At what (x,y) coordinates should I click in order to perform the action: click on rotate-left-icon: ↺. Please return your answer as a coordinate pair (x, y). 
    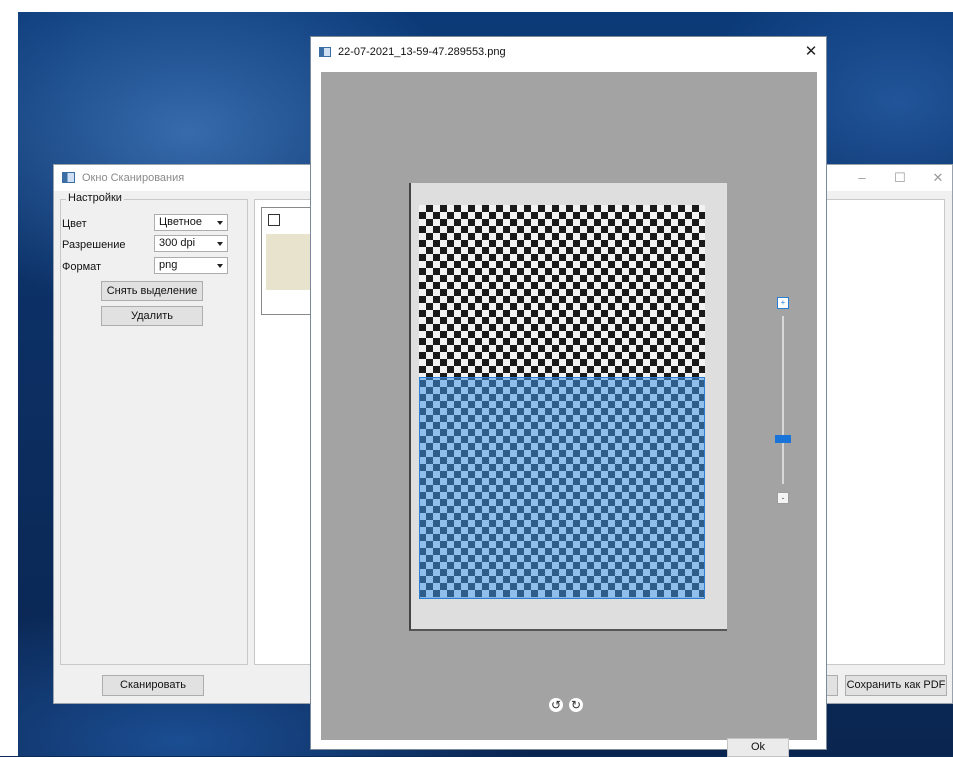
    Looking at the image, I should click on (556, 705).